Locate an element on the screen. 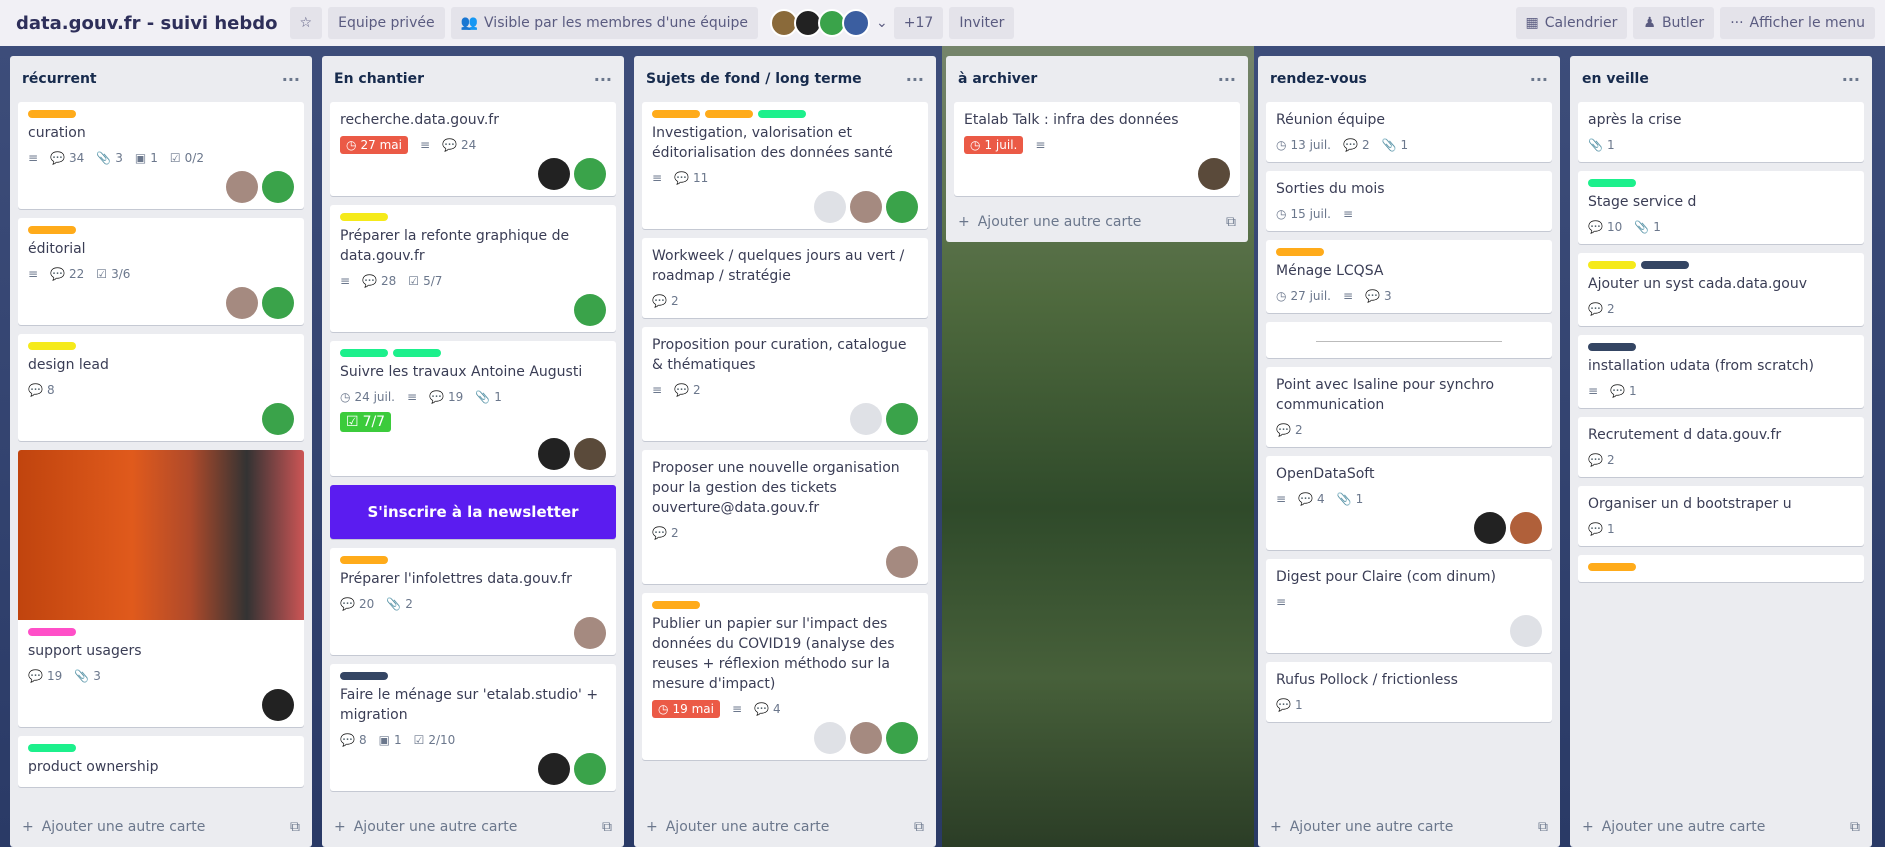 This screenshot has height=847, width=1885. chevron-down-icon: ⌄ is located at coordinates (882, 23).